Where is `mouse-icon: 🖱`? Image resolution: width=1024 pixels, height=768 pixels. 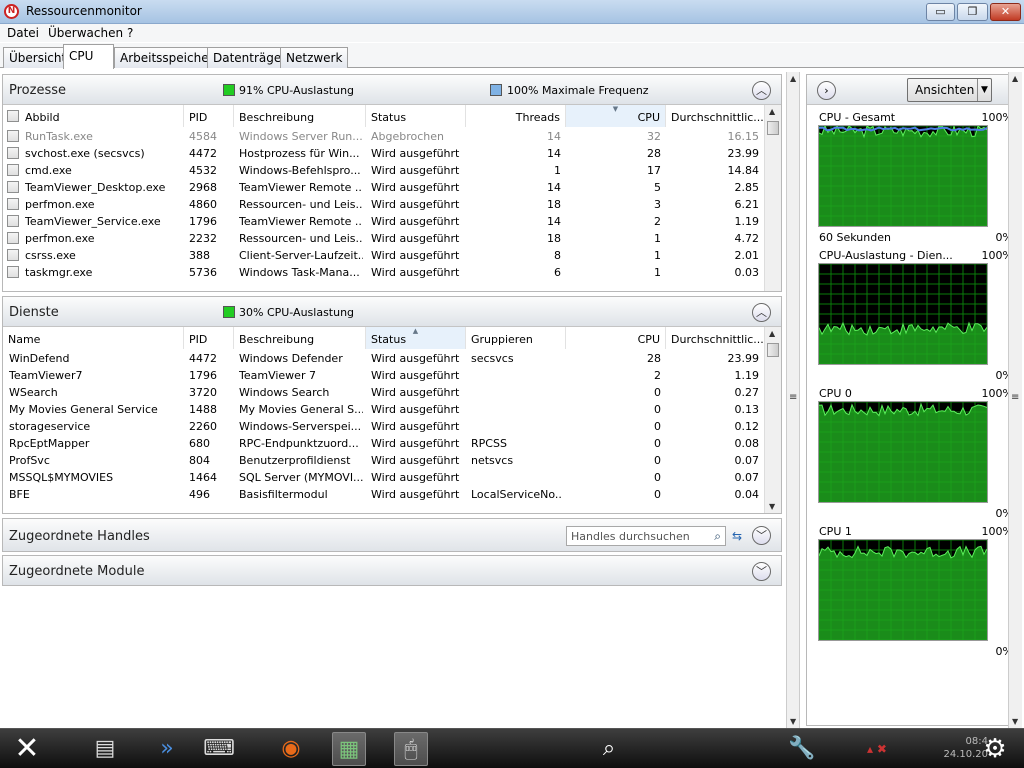 mouse-icon: 🖱 is located at coordinates (411, 749).